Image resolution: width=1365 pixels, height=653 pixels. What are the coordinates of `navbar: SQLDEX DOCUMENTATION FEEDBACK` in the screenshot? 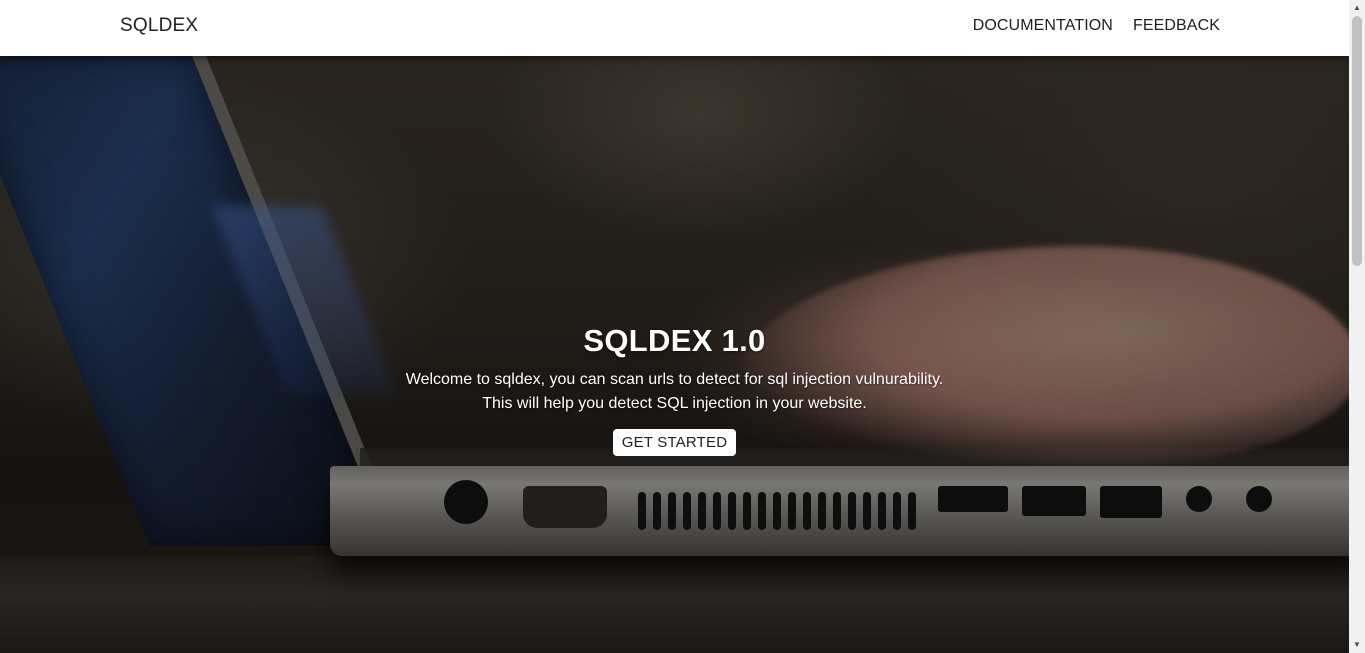 It's located at (674, 28).